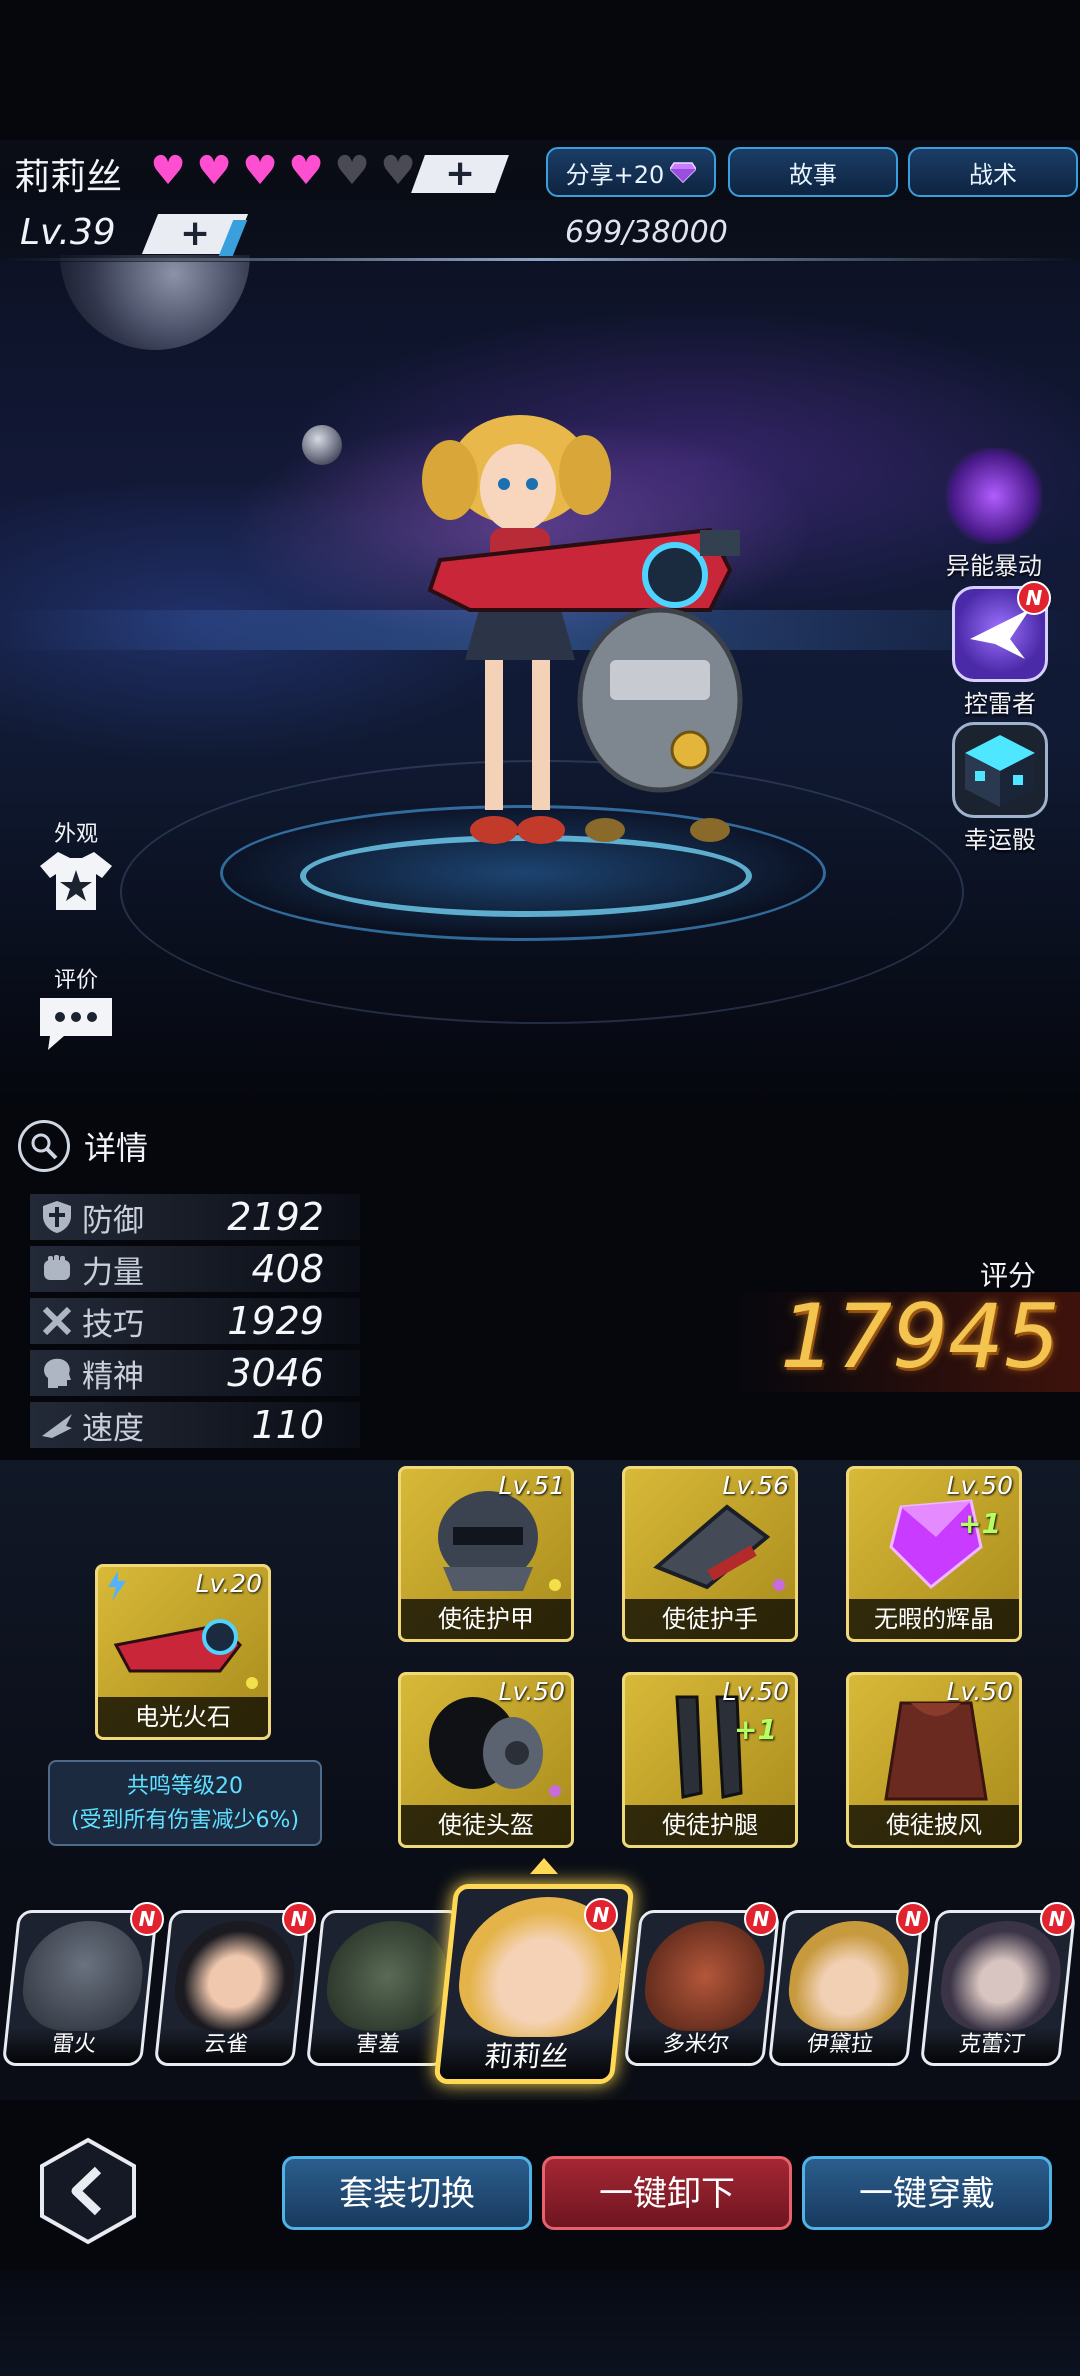 The width and height of the screenshot is (1080, 2376). Describe the element at coordinates (75, 834) in the screenshot. I see `appearance-label: 外观` at that location.